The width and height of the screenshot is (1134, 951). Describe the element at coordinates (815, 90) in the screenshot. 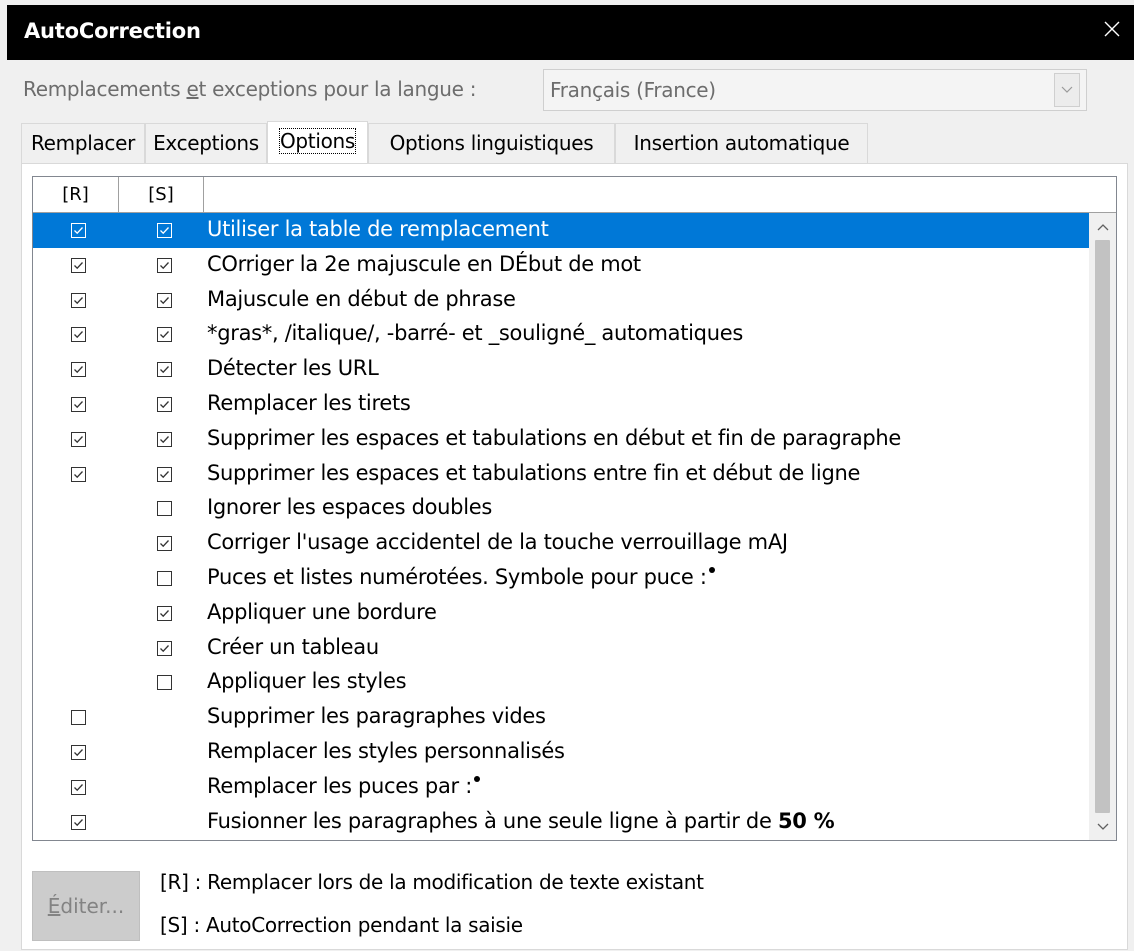

I see `language-select: Français (France)` at that location.